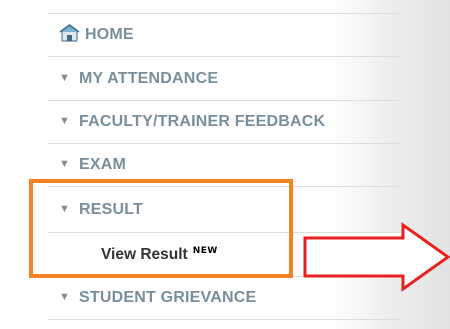 This screenshot has width=450, height=329. I want to click on home-icon, so click(70, 33).